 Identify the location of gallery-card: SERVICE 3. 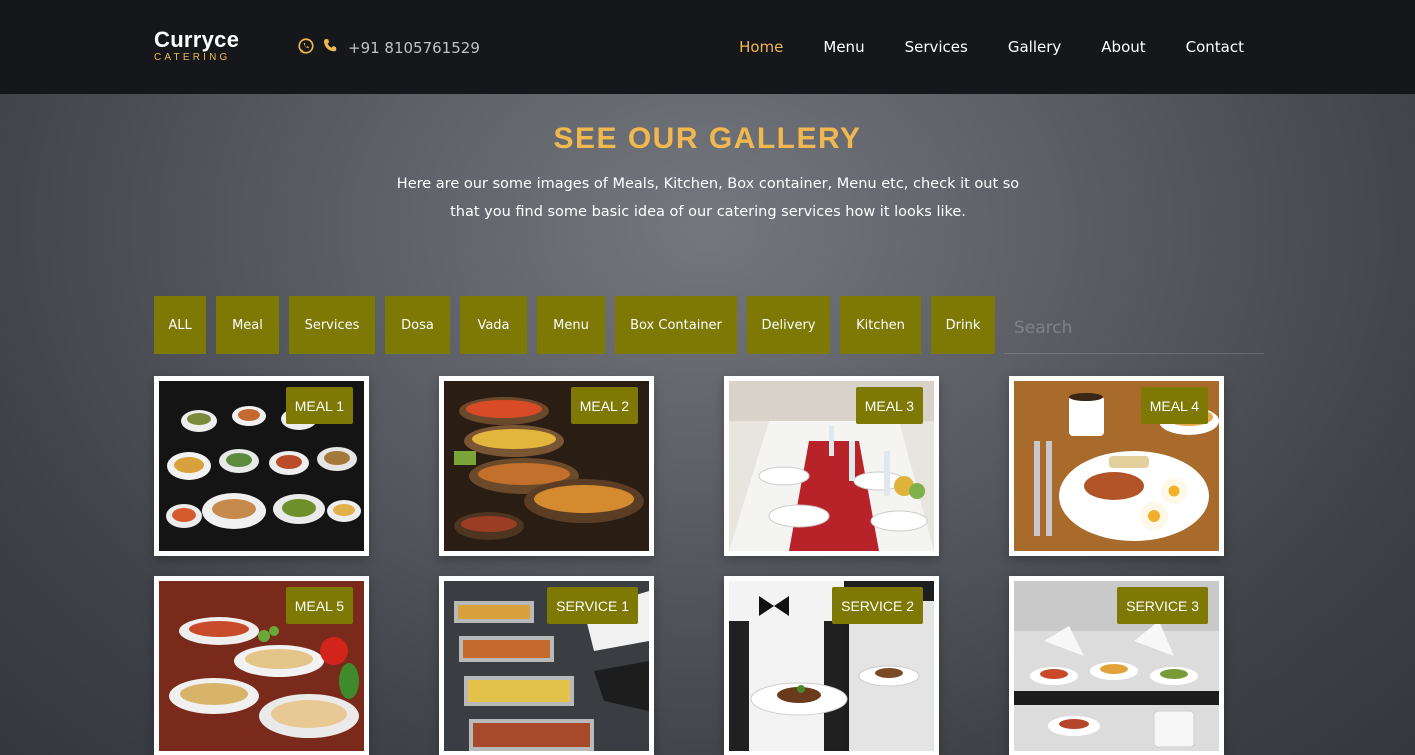
(1116, 665).